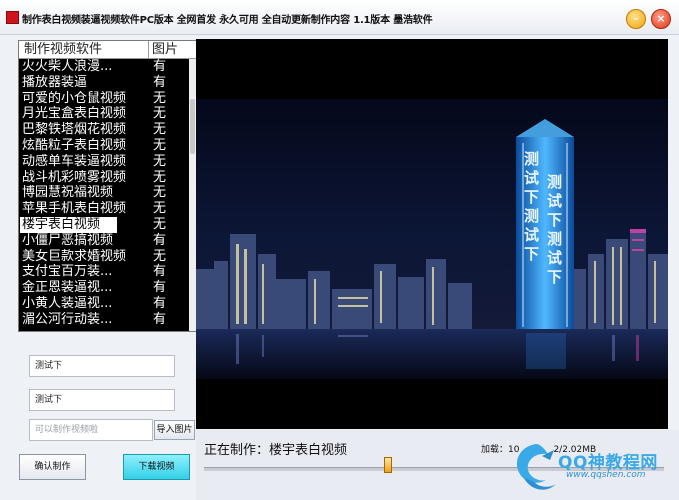  I want to click on status-label: 正在制作：楼宇表白视频, so click(276, 450).